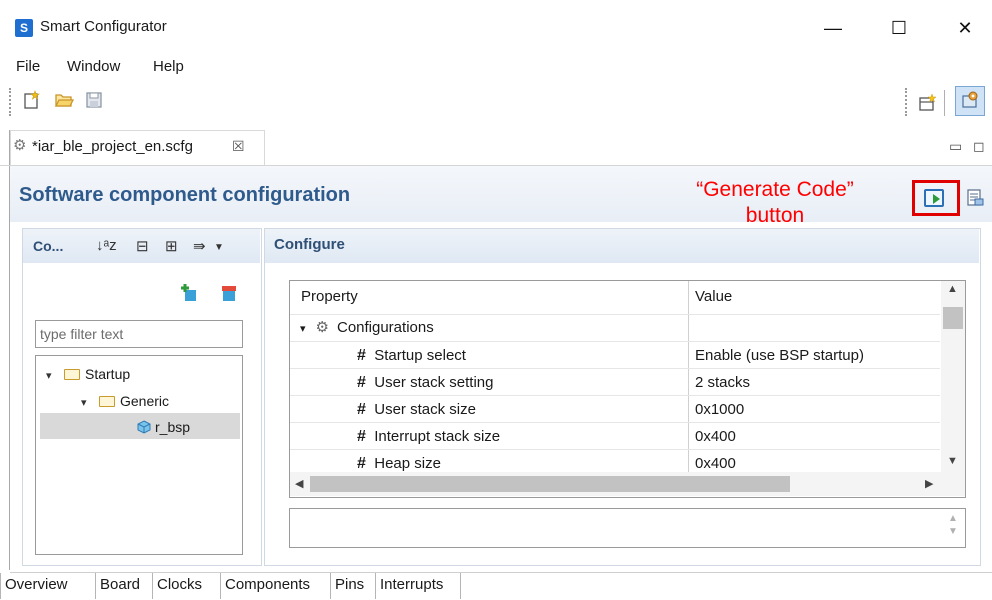 Image resolution: width=992 pixels, height=600 pixels. What do you see at coordinates (219, 247) in the screenshot?
I see `view-menu-chevron-icon: ▼` at bounding box center [219, 247].